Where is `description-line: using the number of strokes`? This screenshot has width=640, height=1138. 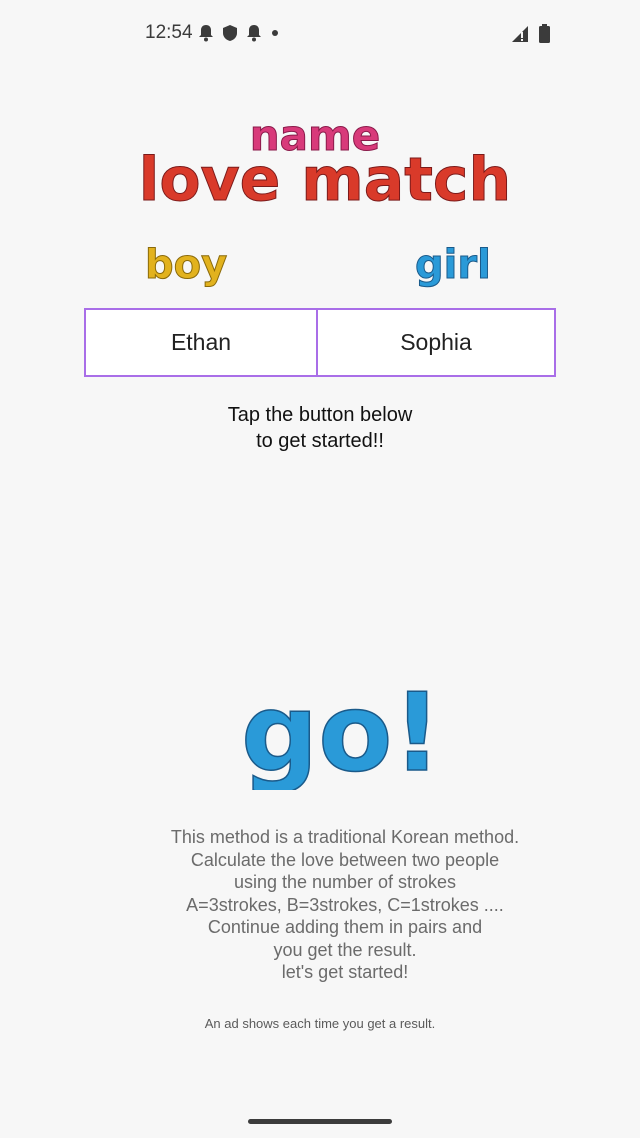 description-line: using the number of strokes is located at coordinates (345, 882).